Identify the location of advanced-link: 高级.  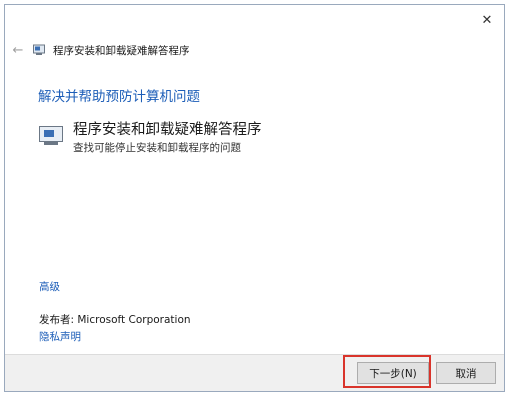
(49, 286).